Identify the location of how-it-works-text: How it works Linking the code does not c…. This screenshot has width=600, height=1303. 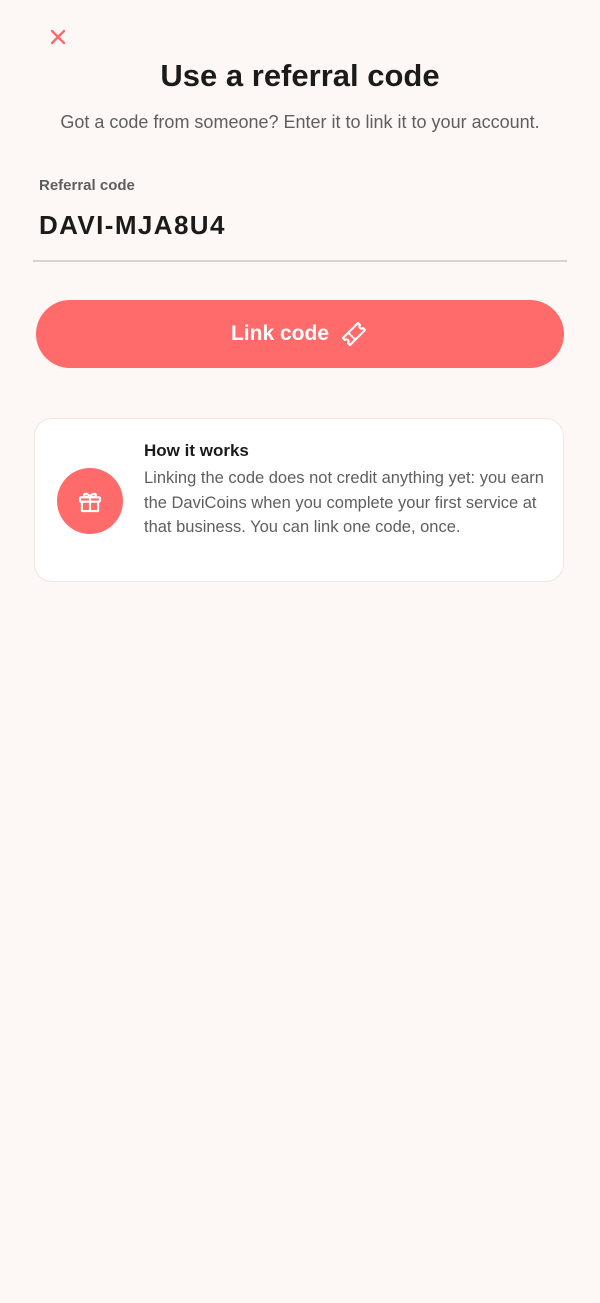
(344, 490).